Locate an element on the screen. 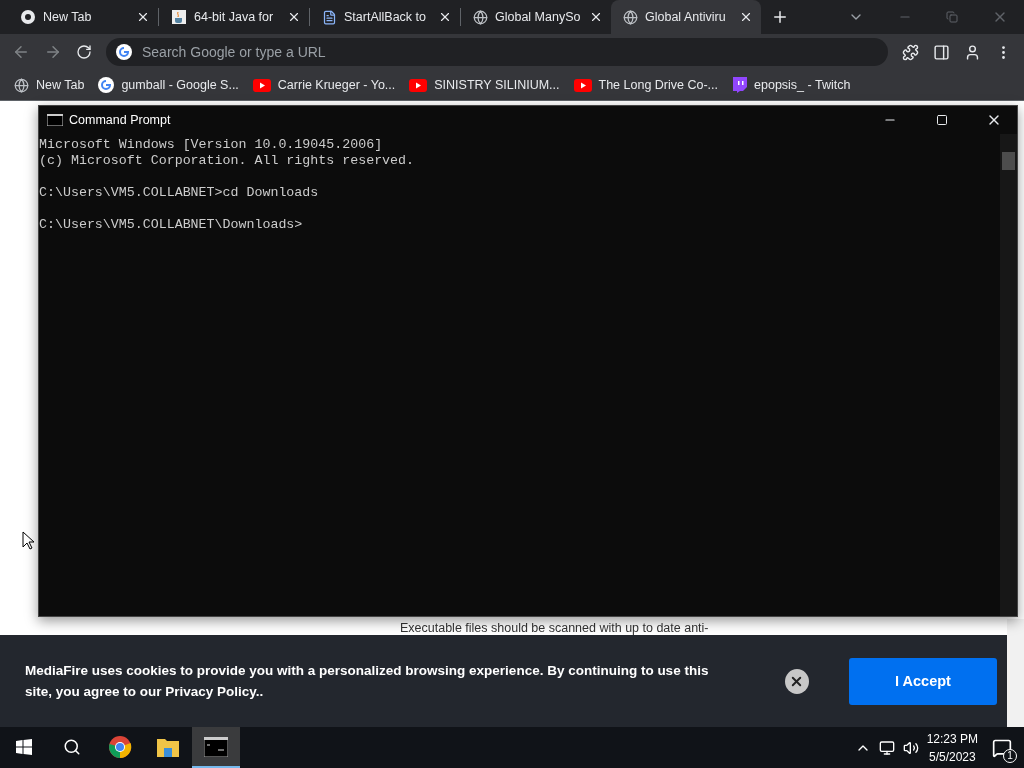  console-line: C:\Users\VM5.COLLABNET\Downloads> is located at coordinates (171, 225).